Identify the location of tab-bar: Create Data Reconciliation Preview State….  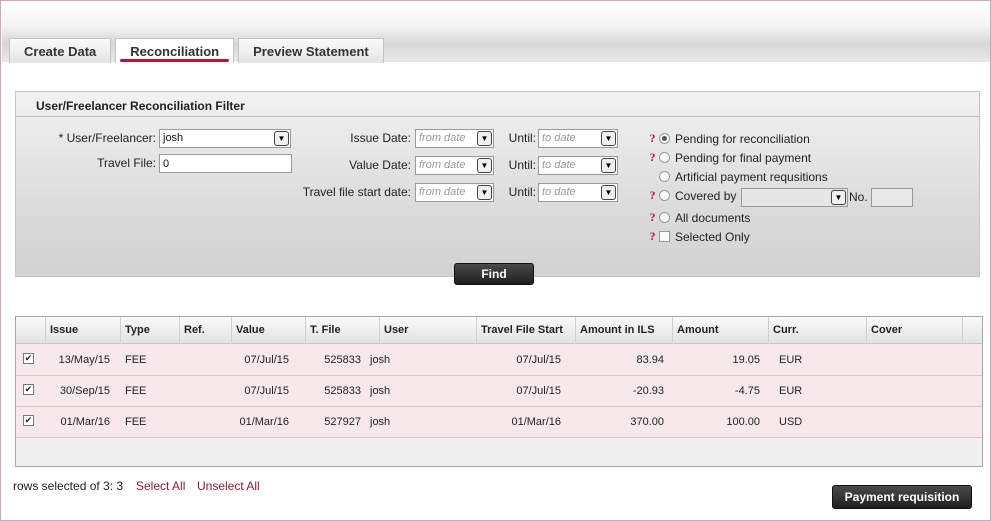
(198, 50).